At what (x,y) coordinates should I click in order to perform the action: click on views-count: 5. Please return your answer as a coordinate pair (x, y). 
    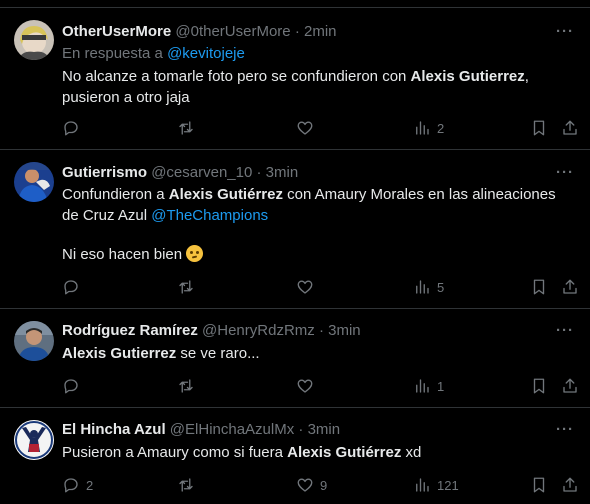
    Looking at the image, I should click on (441, 287).